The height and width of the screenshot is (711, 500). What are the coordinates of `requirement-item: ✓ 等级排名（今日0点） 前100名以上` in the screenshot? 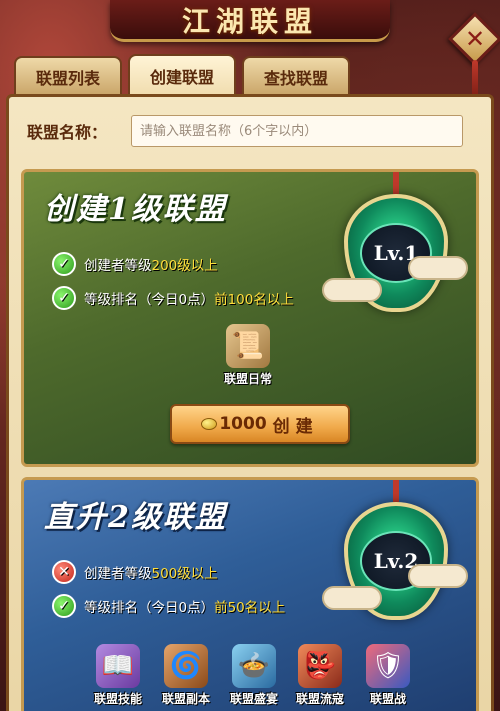 It's located at (173, 298).